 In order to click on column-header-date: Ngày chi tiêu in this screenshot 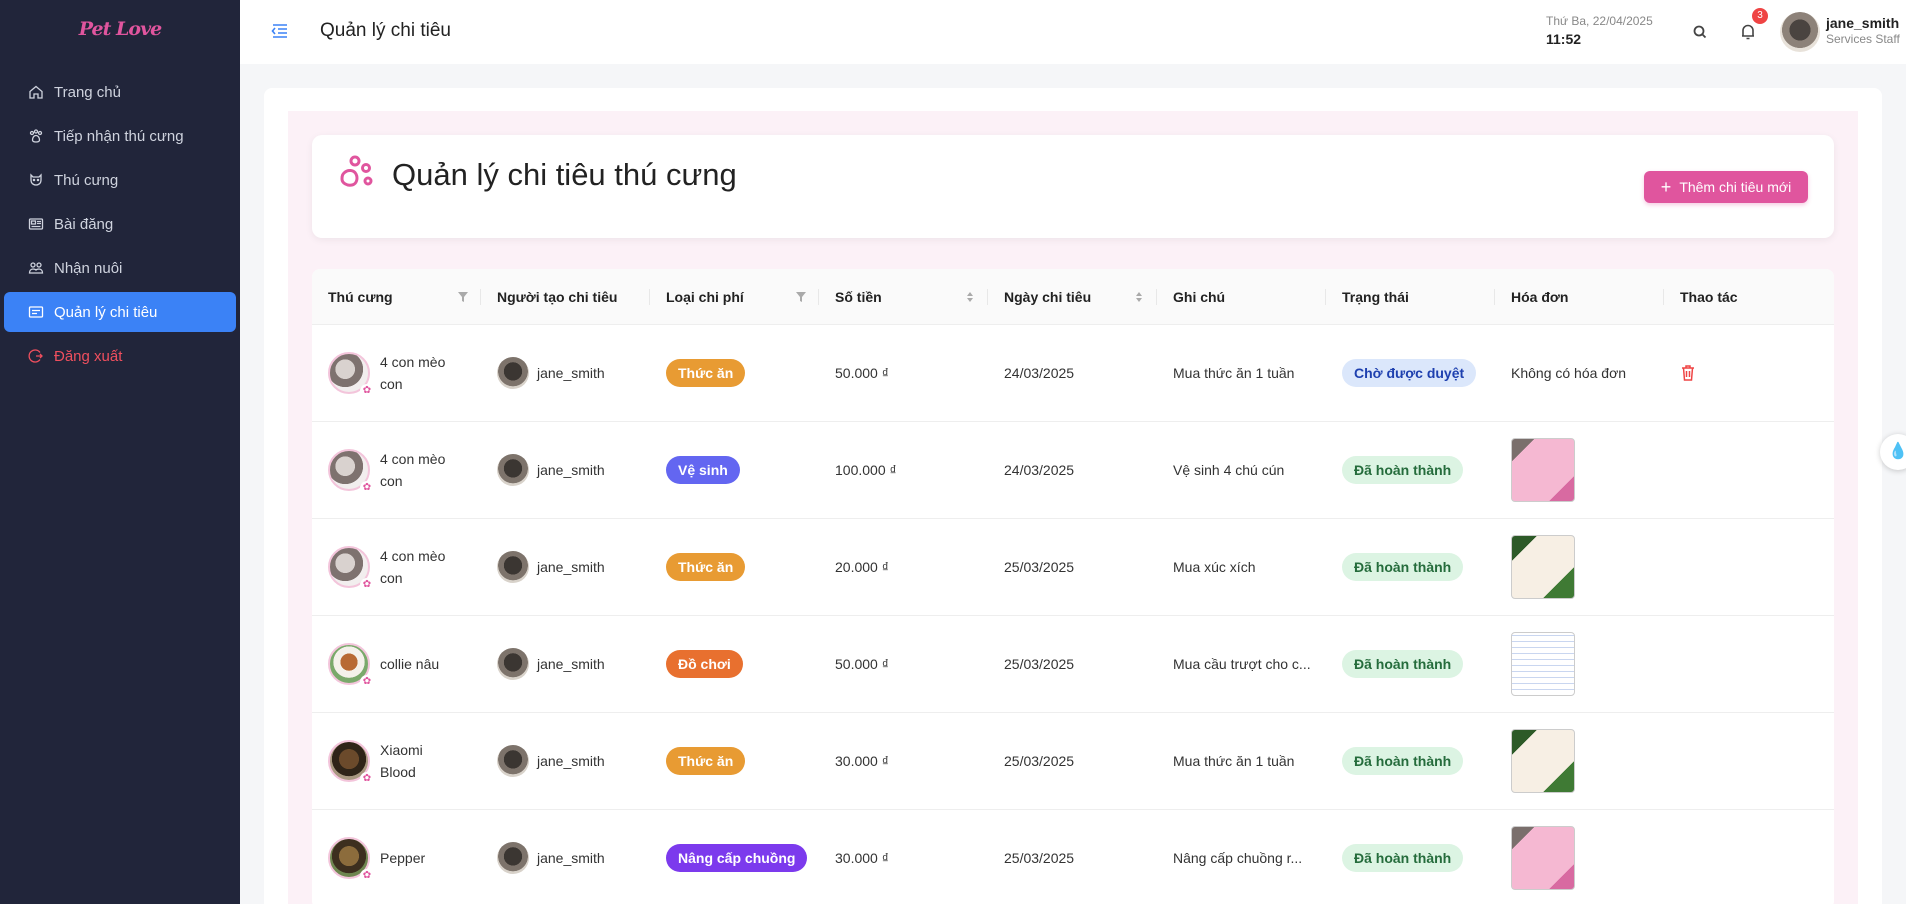, I will do `click(1072, 297)`.